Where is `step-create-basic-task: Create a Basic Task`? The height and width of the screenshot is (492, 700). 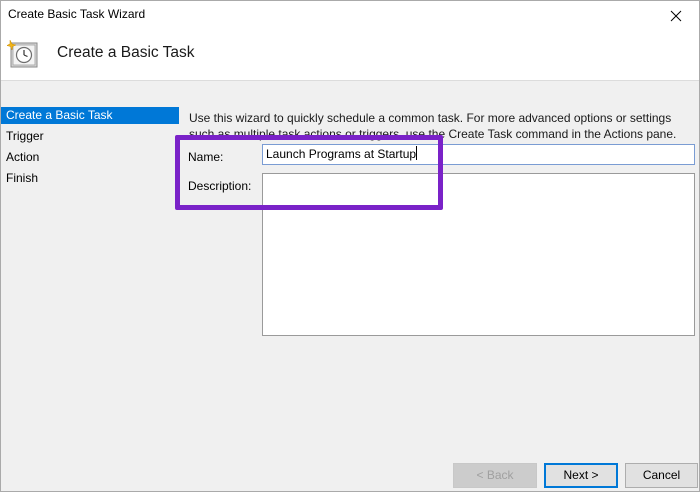
step-create-basic-task: Create a Basic Task is located at coordinates (90, 115).